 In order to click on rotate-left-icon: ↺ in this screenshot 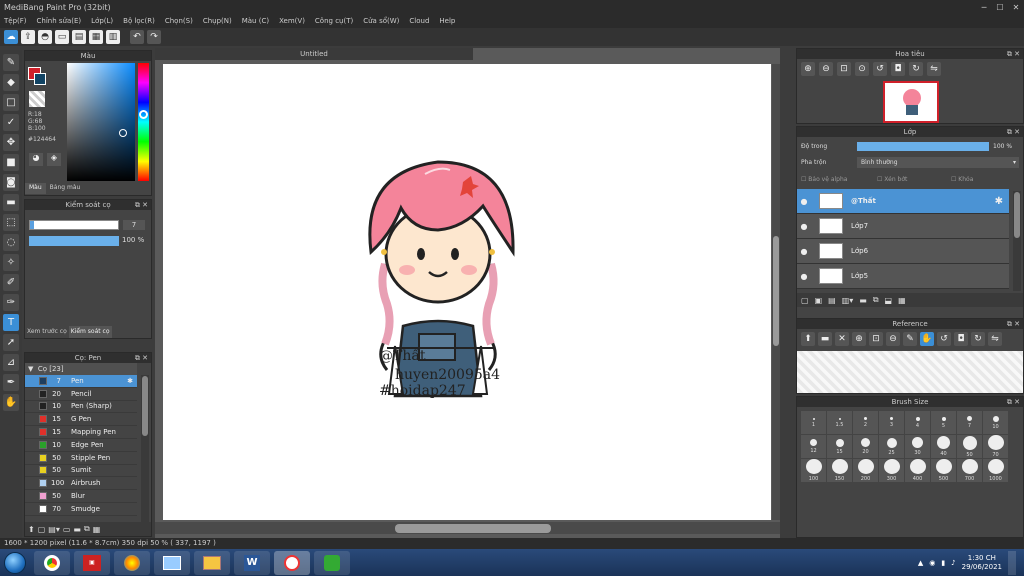, I will do `click(880, 69)`.